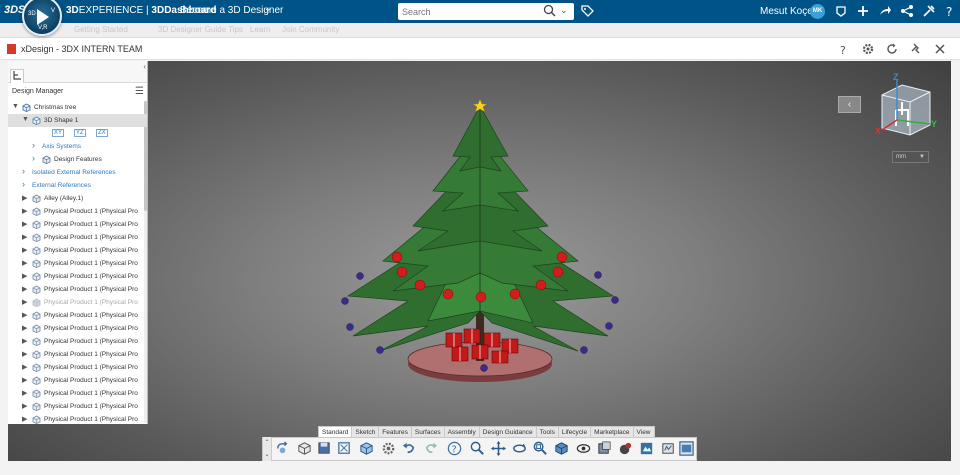 This screenshot has width=960, height=475. What do you see at coordinates (574, 431) in the screenshot?
I see `tab-lifecycle: Lifecycle` at bounding box center [574, 431].